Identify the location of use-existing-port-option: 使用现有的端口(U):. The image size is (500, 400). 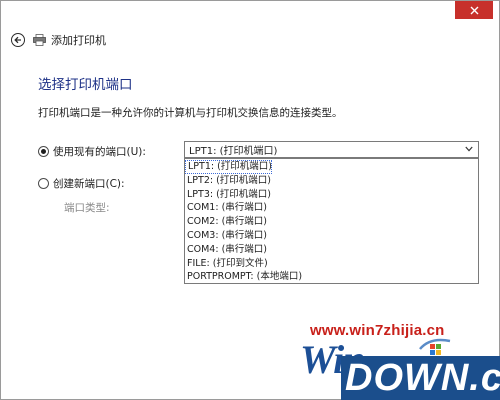
(92, 151).